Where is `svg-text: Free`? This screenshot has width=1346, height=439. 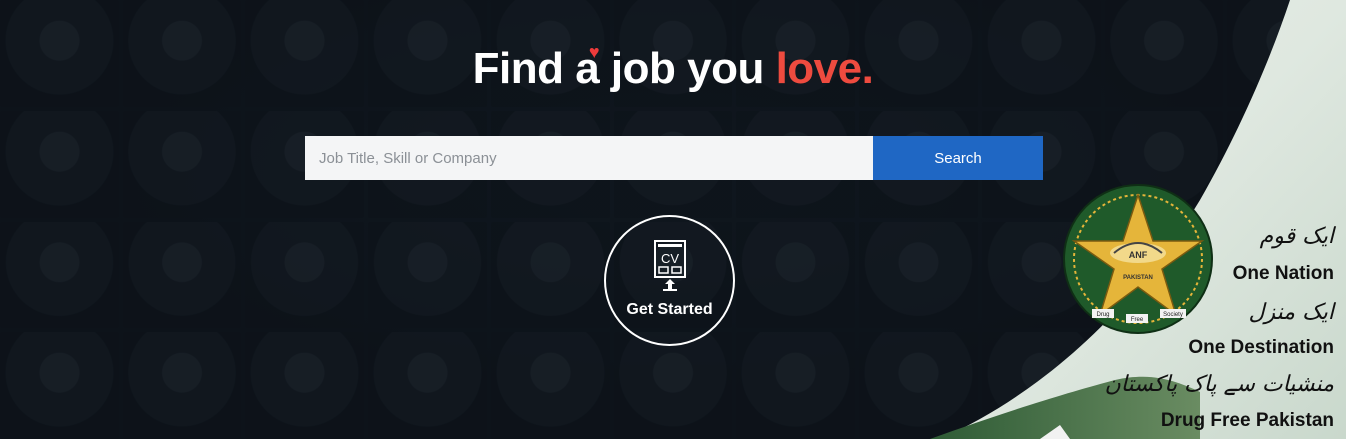
svg-text: Free is located at coordinates (1137, 320).